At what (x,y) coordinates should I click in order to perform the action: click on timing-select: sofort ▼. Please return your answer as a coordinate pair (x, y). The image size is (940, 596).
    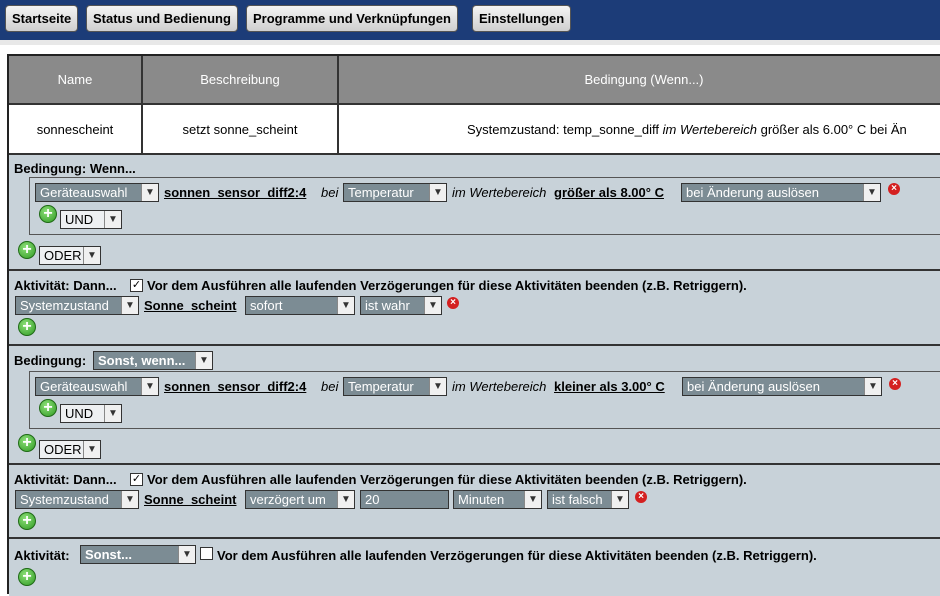
    Looking at the image, I should click on (300, 305).